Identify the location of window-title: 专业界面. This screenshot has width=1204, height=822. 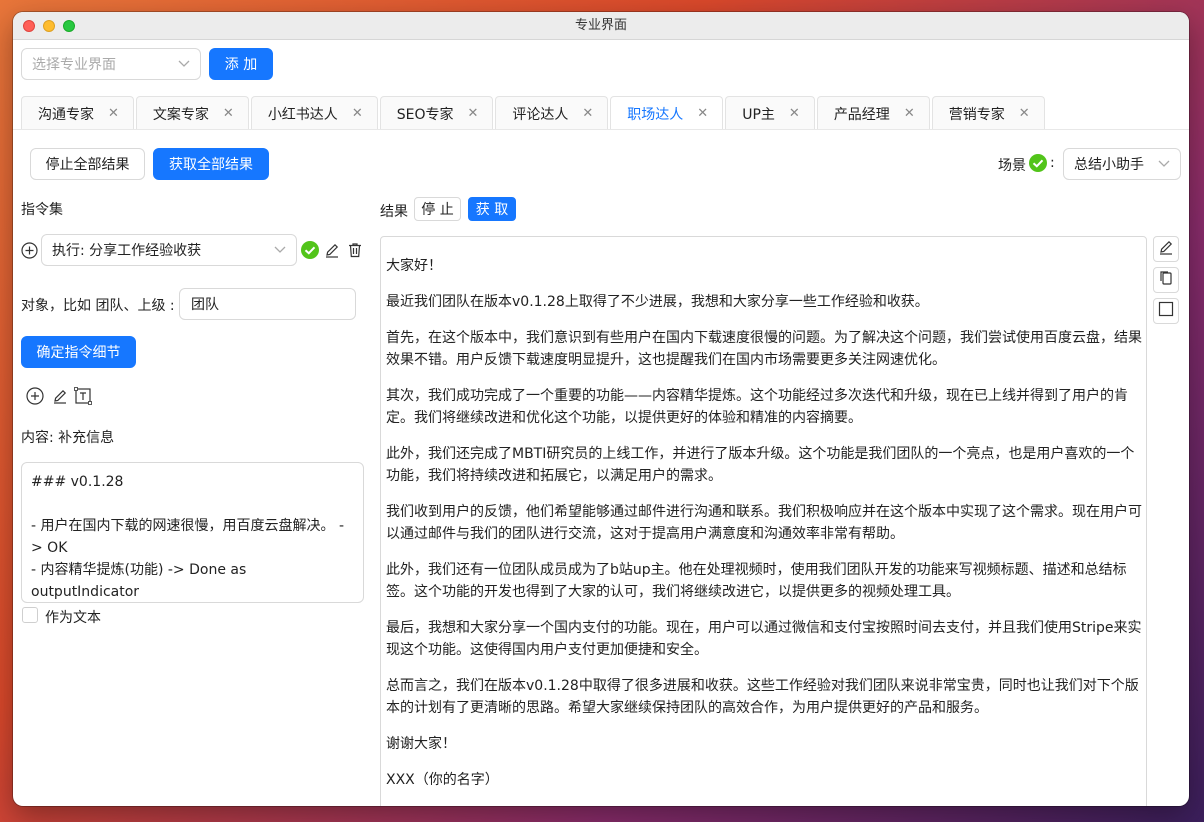
(600, 25).